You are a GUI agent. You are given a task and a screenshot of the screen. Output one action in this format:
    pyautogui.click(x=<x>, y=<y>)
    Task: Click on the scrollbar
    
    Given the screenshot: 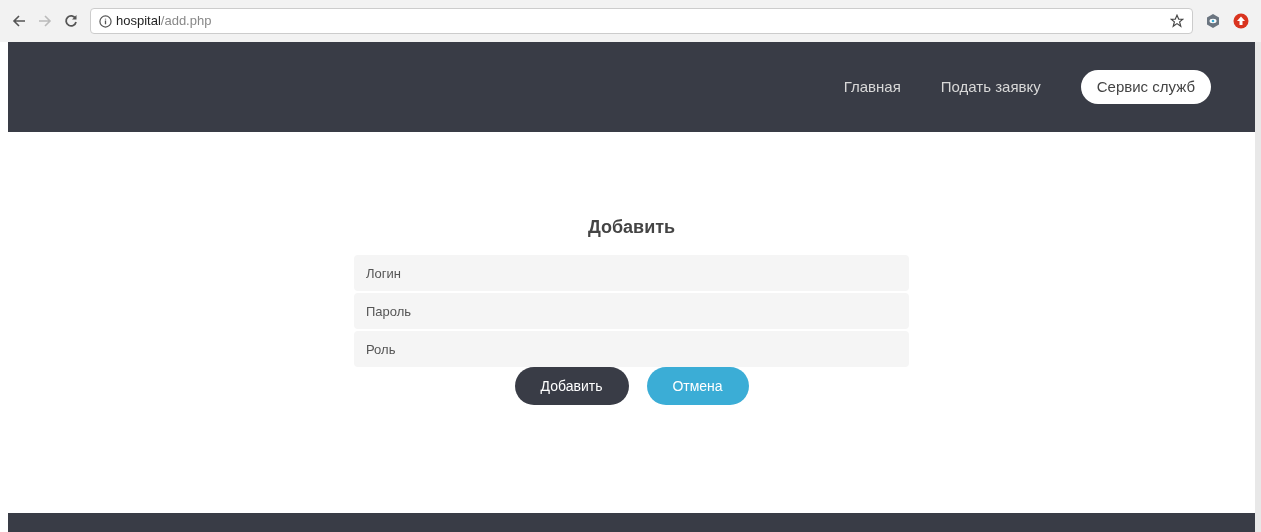 What is the action you would take?
    pyautogui.click(x=1258, y=287)
    